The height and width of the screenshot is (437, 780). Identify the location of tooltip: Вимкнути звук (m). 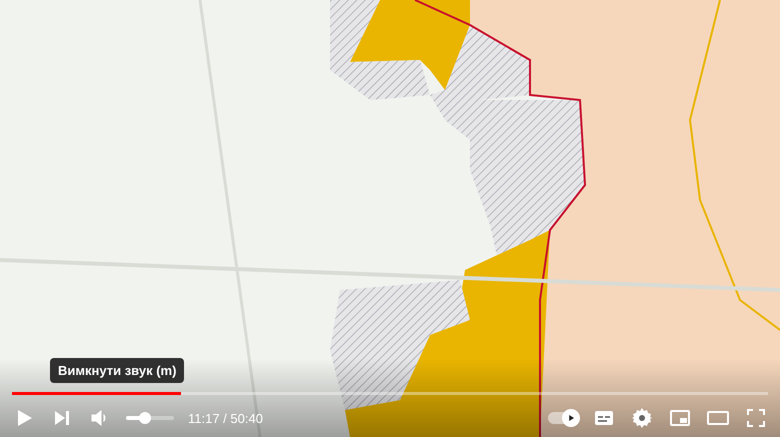
(117, 370).